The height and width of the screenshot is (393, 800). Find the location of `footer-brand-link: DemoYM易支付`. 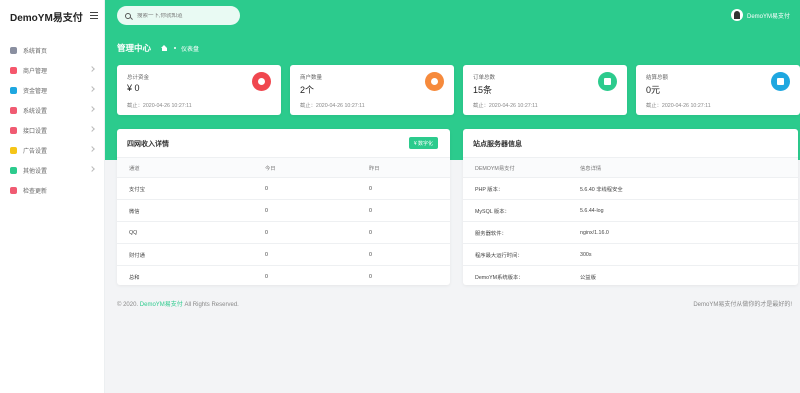

footer-brand-link: DemoYM易支付 is located at coordinates (161, 305).